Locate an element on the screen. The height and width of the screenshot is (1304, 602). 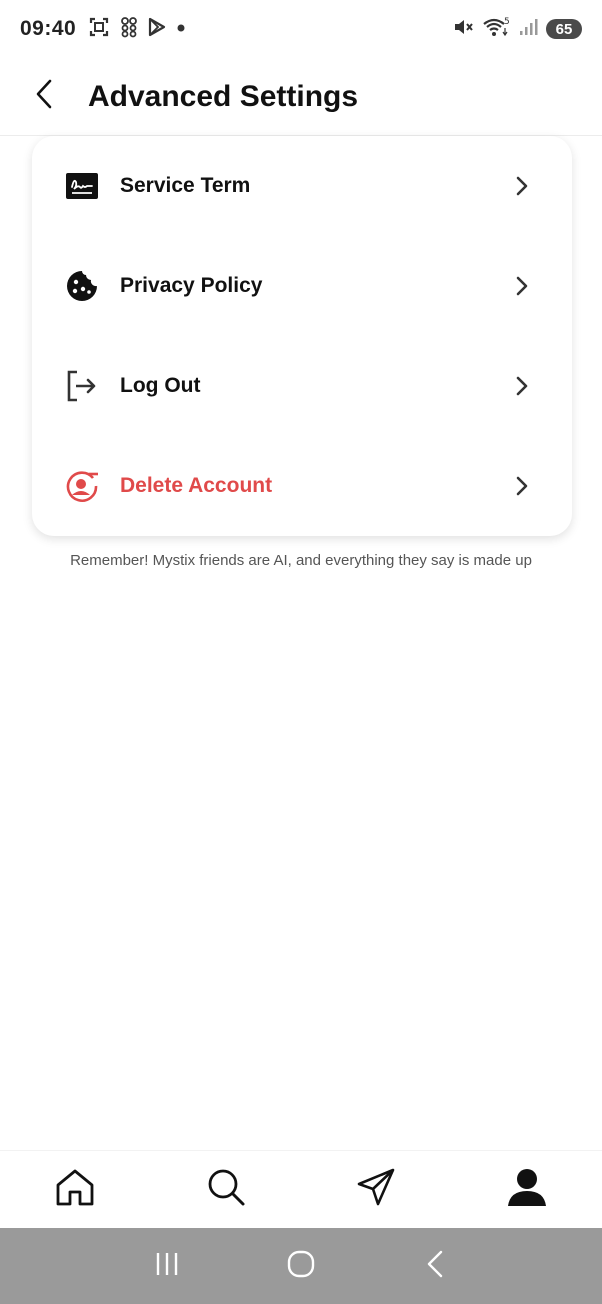
settings-item-delete-account: Delete Account is located at coordinates (302, 486).